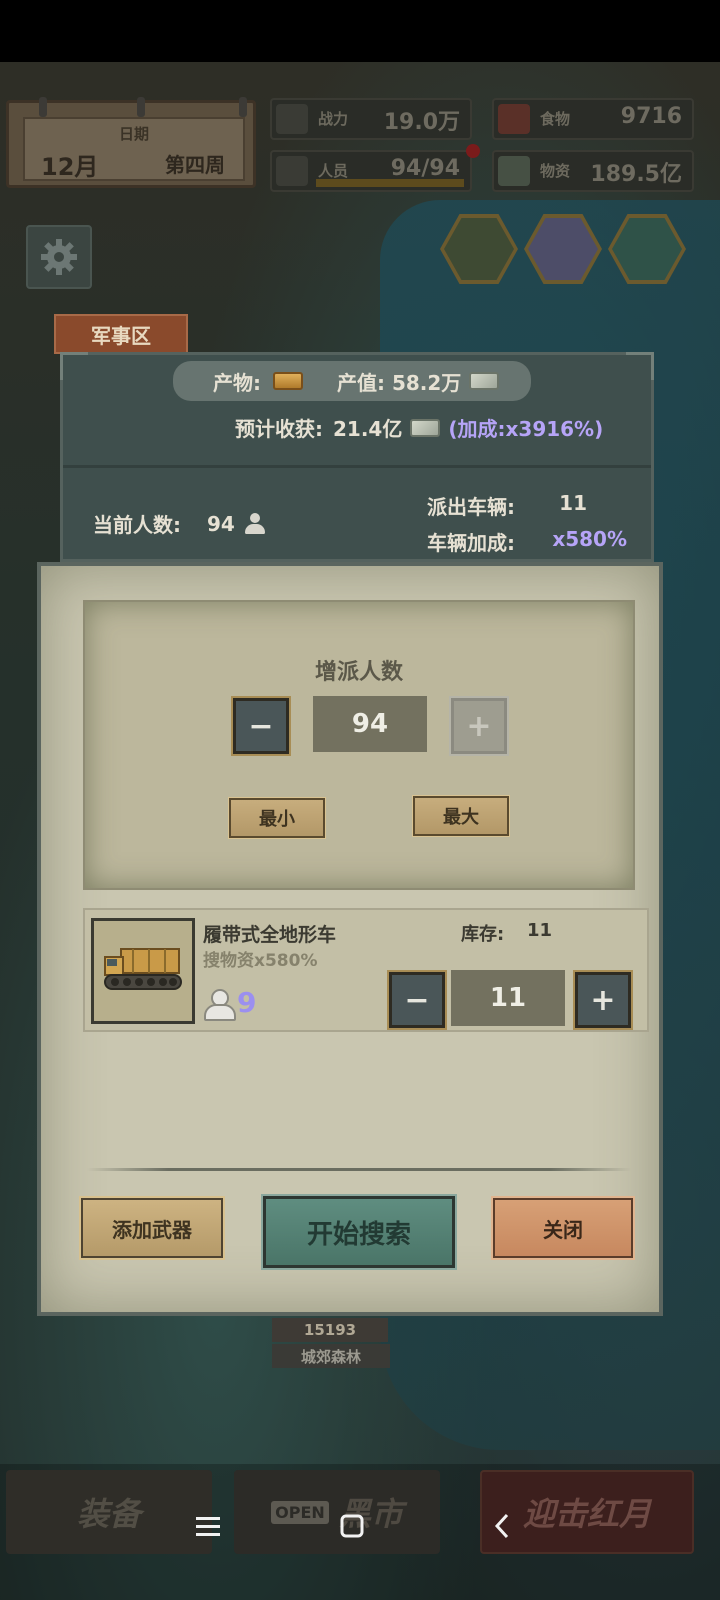  Describe the element at coordinates (417, 1000) in the screenshot. I see `vehicle-minus-button: −` at that location.